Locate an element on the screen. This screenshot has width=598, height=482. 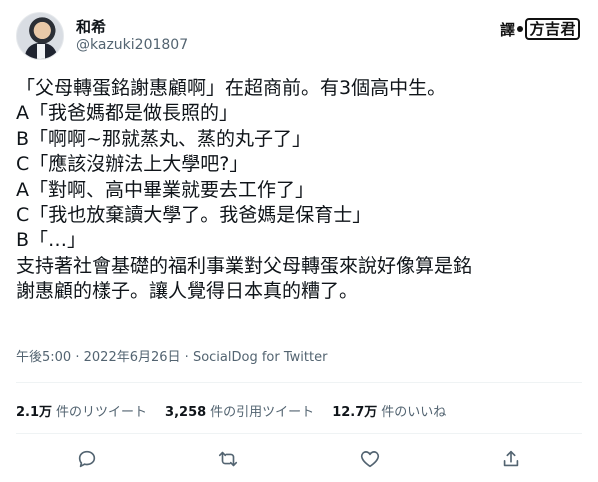
tweet-time: 午後5:00 is located at coordinates (43, 357).